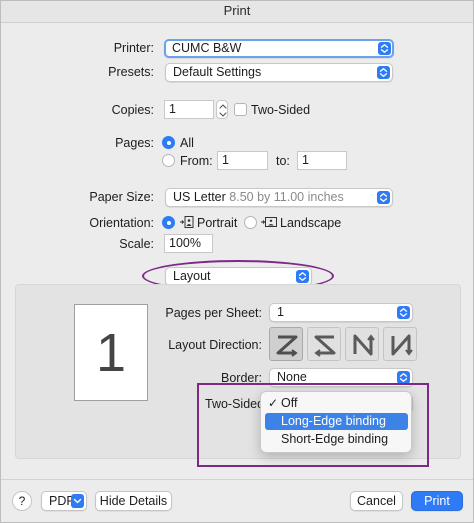  I want to click on pages-from-label: From:, so click(196, 161).